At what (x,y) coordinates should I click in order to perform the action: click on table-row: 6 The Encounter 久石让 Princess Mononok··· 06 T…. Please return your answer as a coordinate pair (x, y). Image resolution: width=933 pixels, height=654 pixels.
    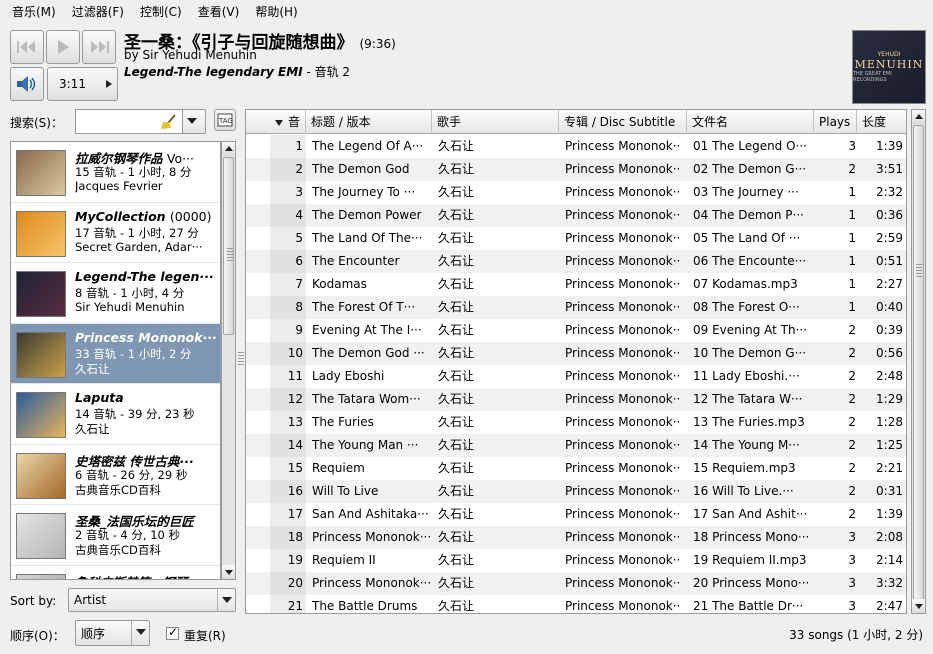
    Looking at the image, I should click on (576, 261).